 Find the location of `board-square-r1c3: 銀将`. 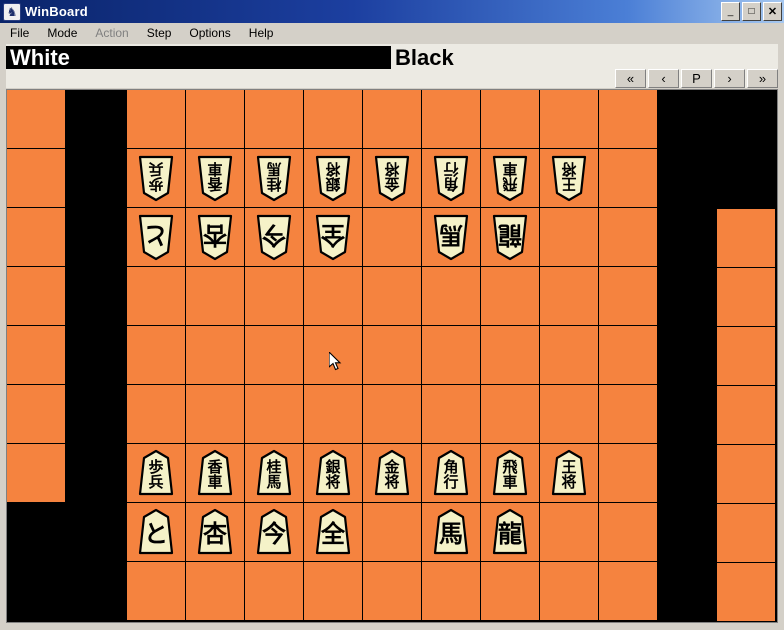

board-square-r1c3: 銀将 is located at coordinates (333, 178).